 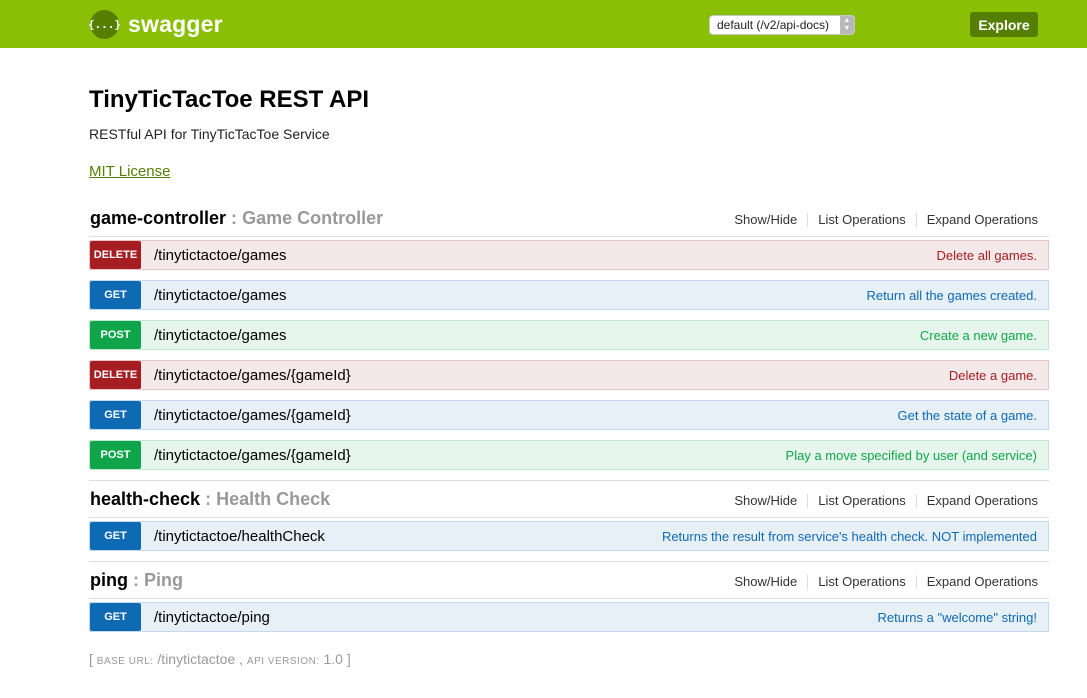 What do you see at coordinates (129, 171) in the screenshot?
I see `license-link: MIT License` at bounding box center [129, 171].